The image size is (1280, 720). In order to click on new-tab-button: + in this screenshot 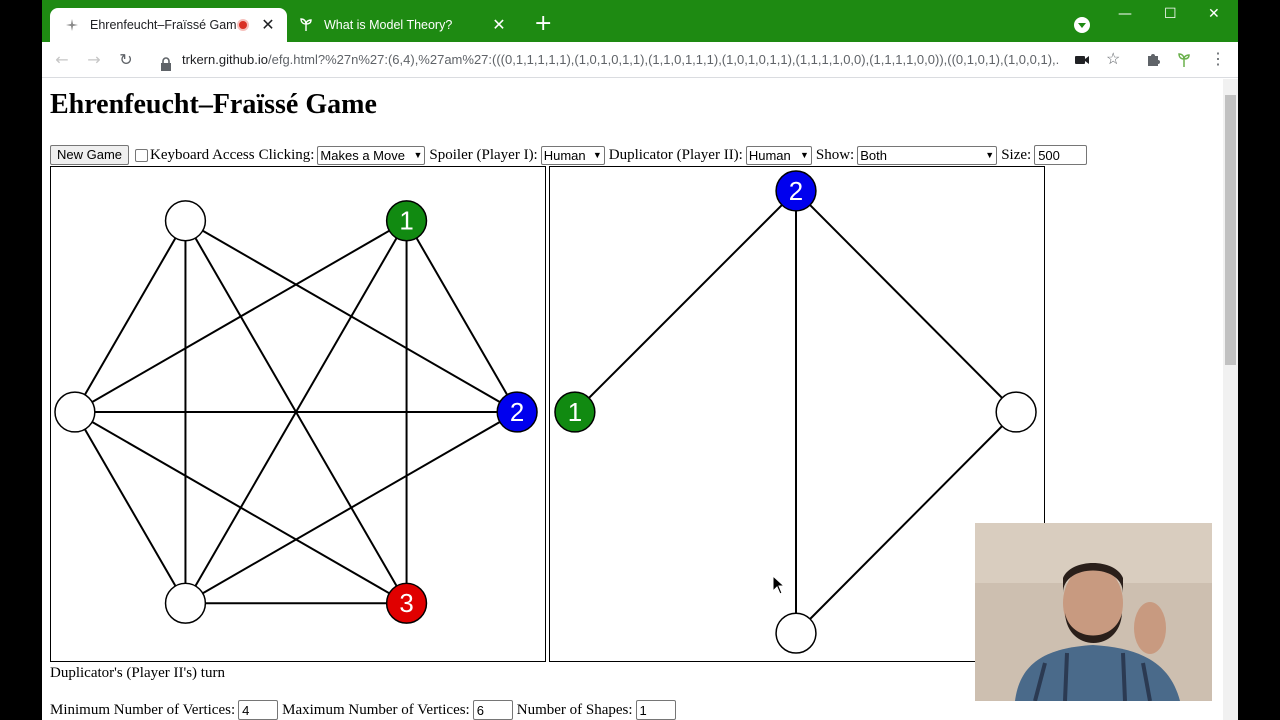, I will do `click(543, 24)`.